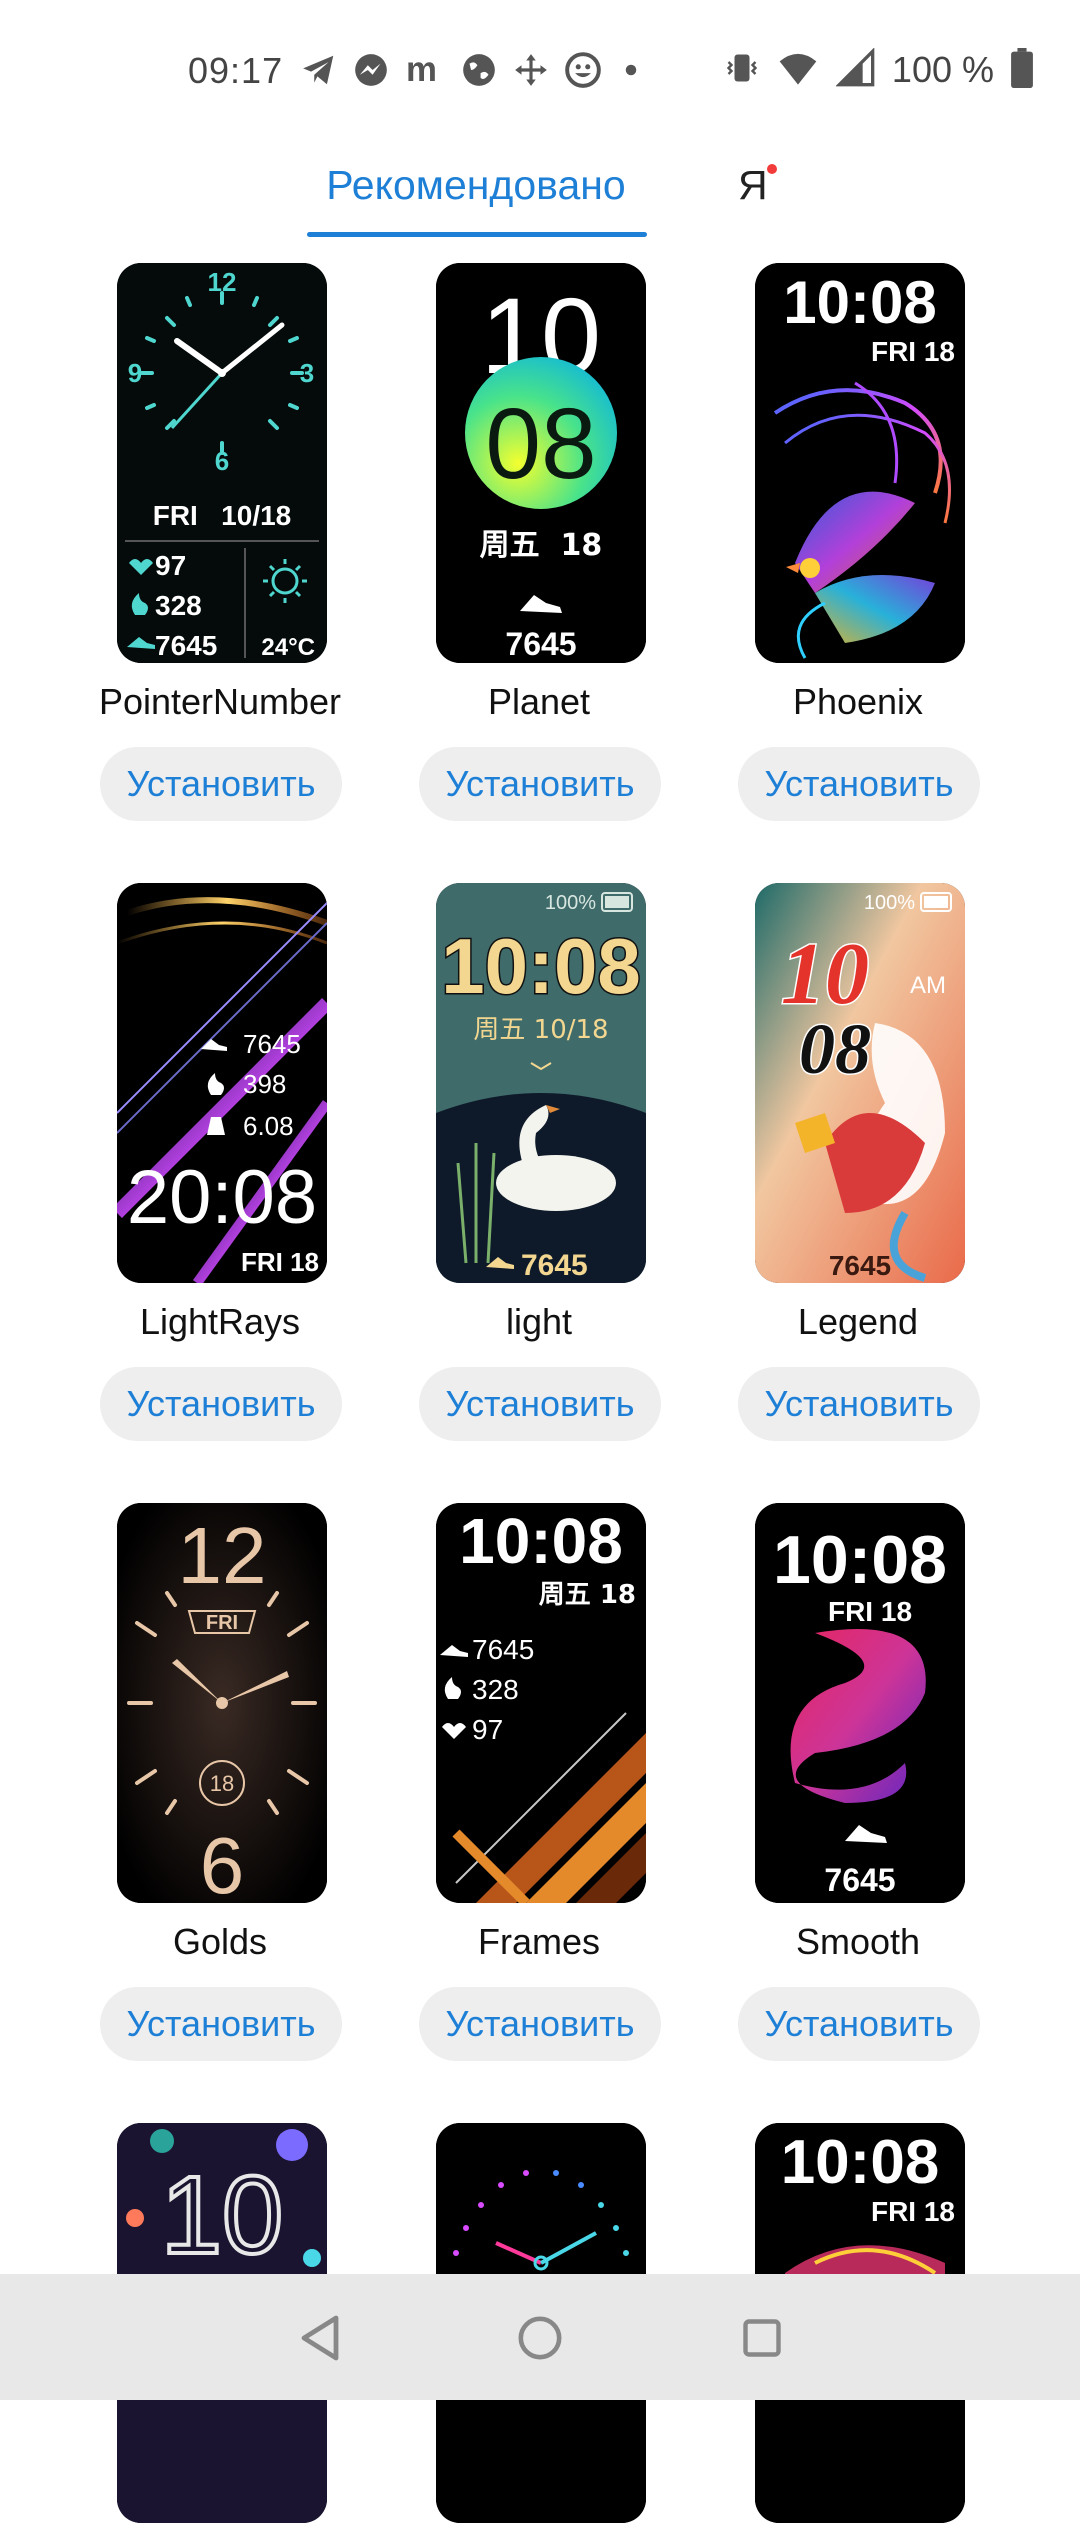 The width and height of the screenshot is (1080, 2523). Describe the element at coordinates (860, 463) in the screenshot. I see `watchface-thumbnail: 10:08 FRI 18` at that location.